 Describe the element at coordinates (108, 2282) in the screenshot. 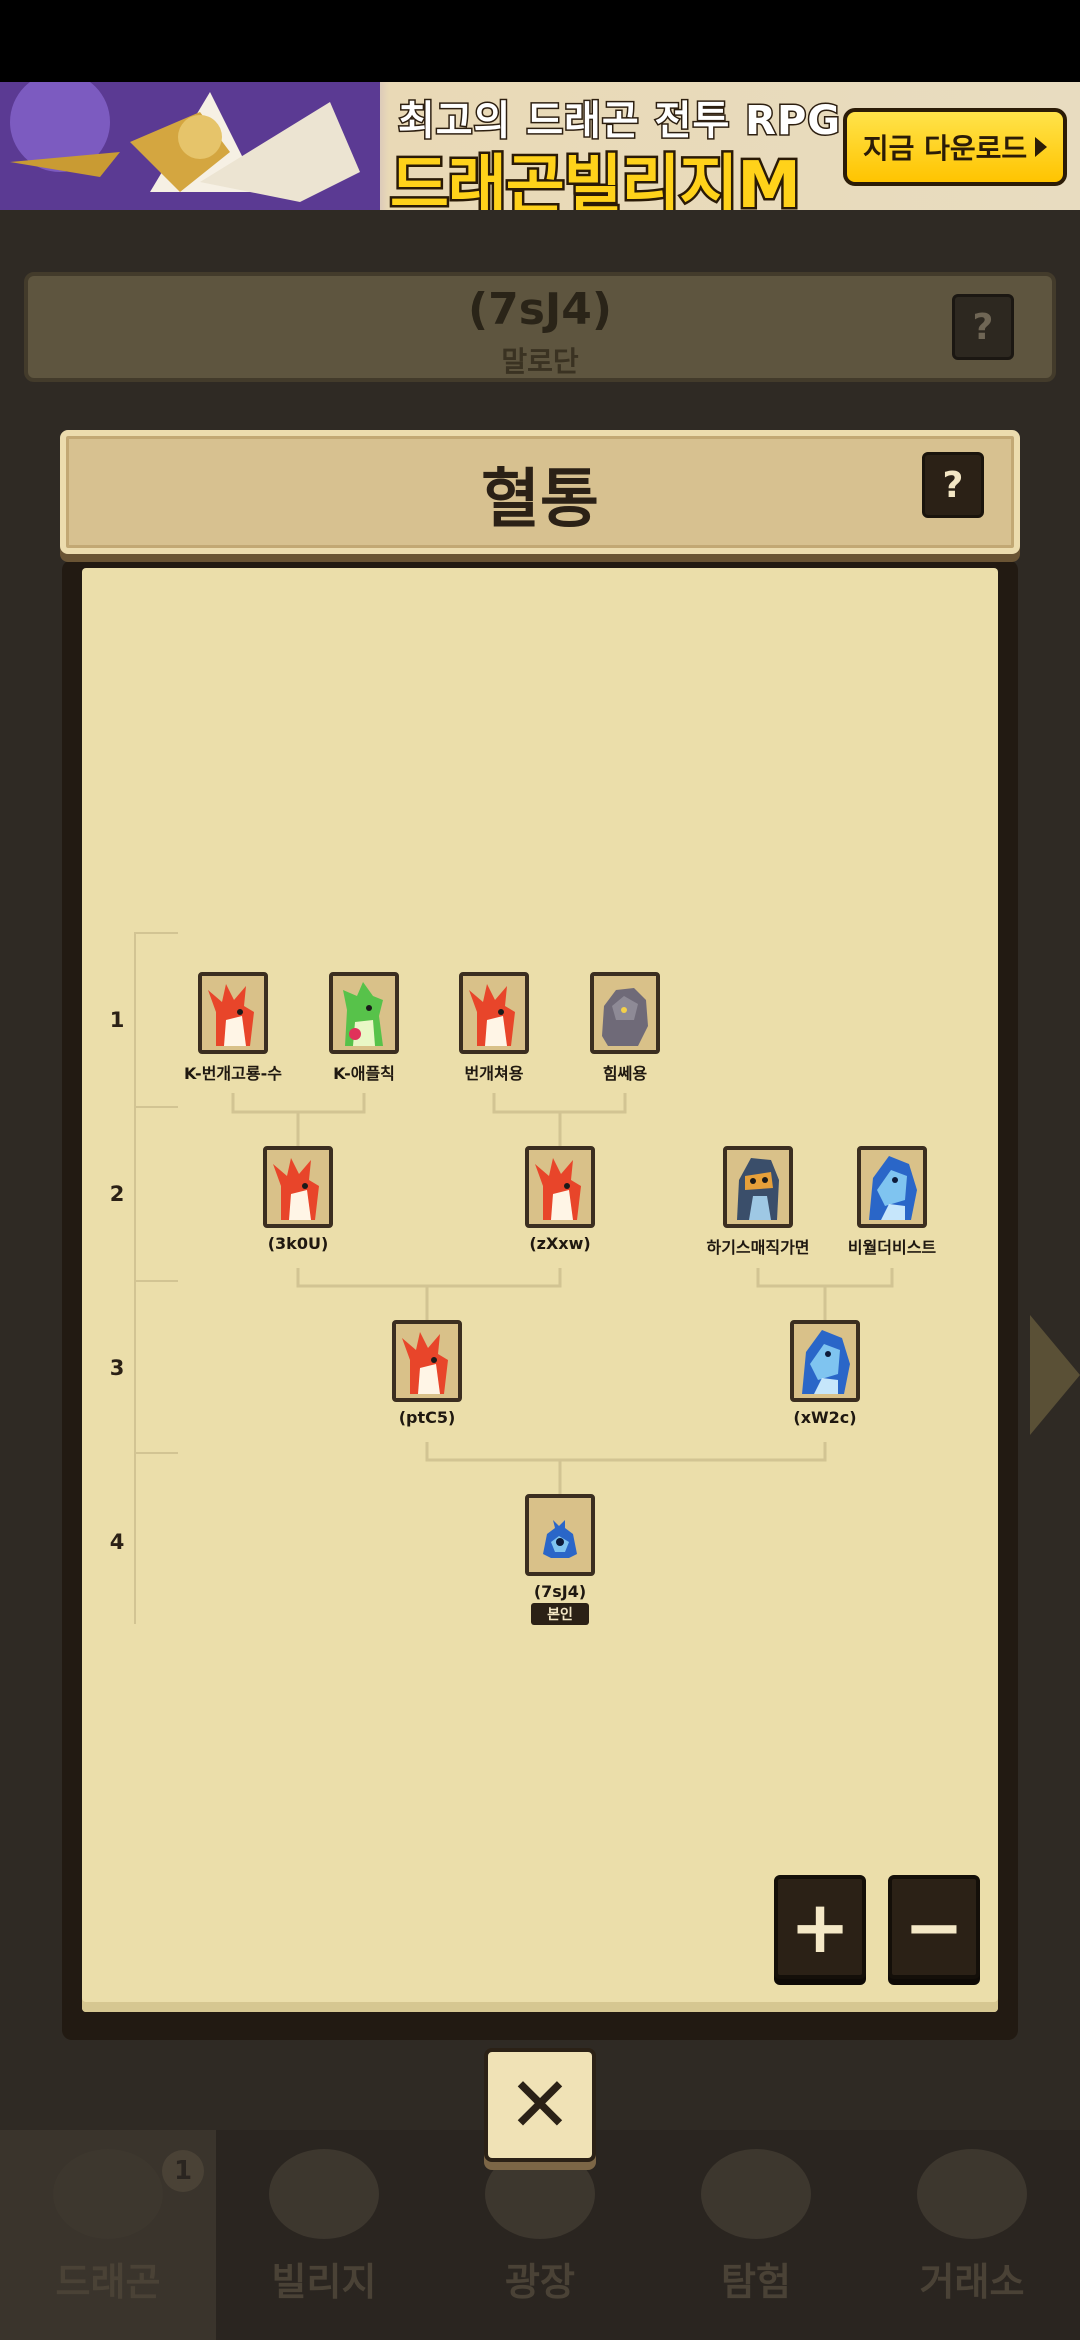

I see `nav-label: 드래곤` at that location.